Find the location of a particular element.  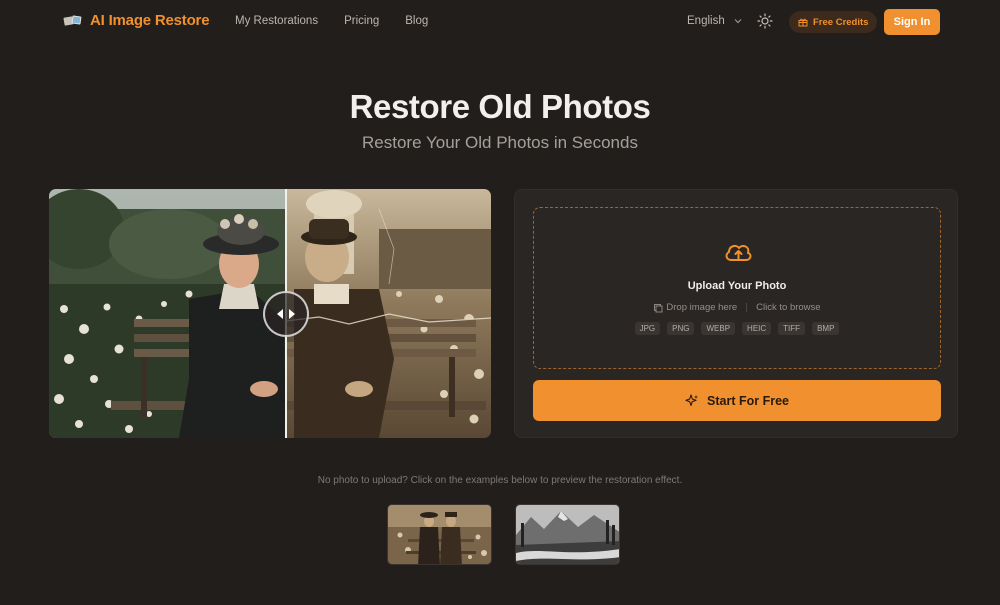

example-thumbnail-landscape is located at coordinates (567, 534).